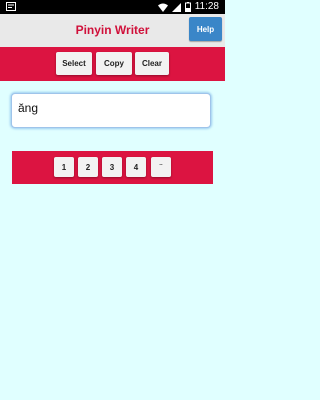 This screenshot has width=320, height=400. I want to click on copy-button: Copy, so click(114, 63).